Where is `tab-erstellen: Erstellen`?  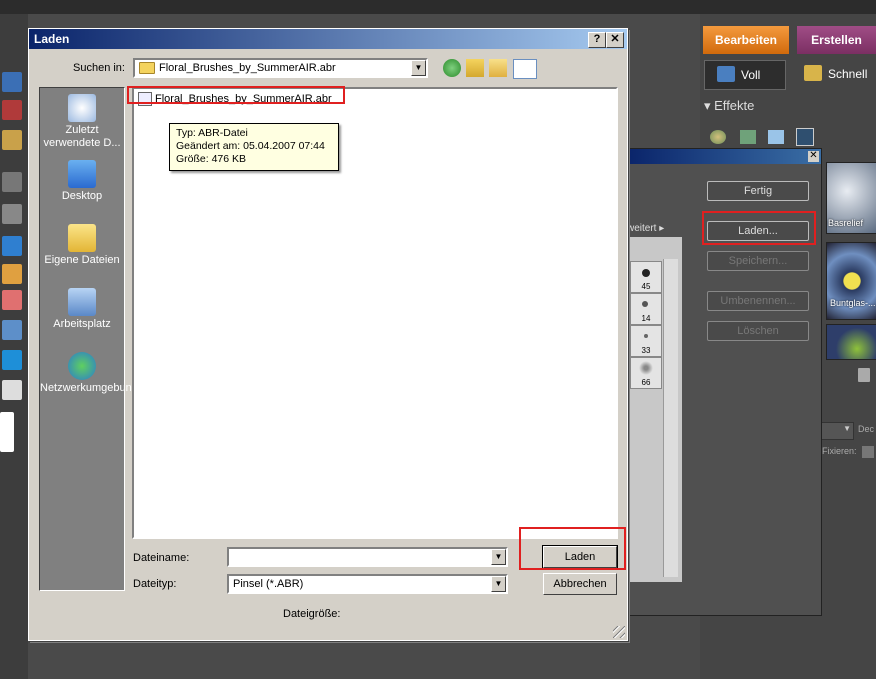 tab-erstellen: Erstellen is located at coordinates (836, 40).